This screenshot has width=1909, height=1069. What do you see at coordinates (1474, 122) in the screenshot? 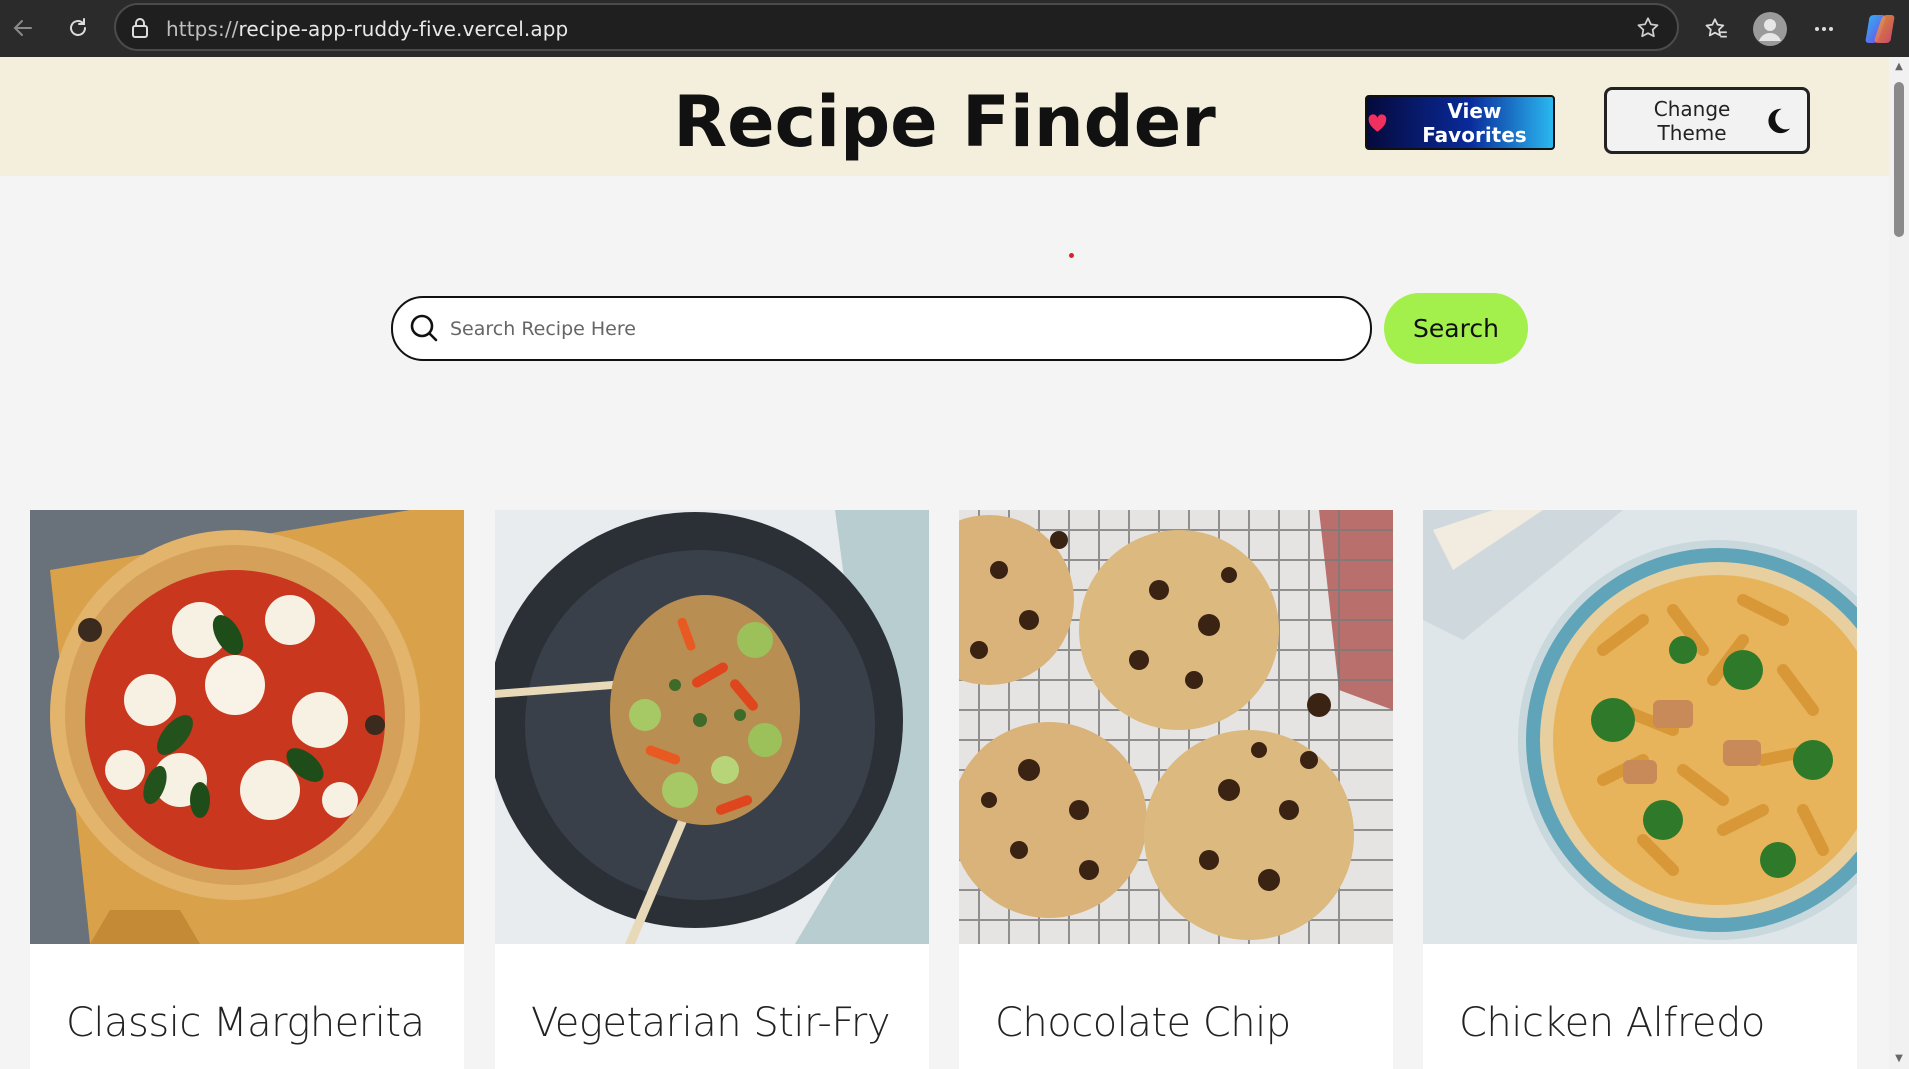
I see `view-favorites-label: View Favorites` at bounding box center [1474, 122].